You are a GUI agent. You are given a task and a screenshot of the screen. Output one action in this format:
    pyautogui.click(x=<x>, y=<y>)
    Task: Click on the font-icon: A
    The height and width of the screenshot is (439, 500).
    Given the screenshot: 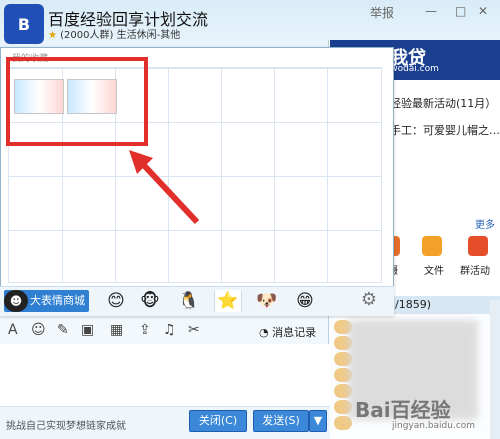 What is the action you would take?
    pyautogui.click(x=13, y=330)
    